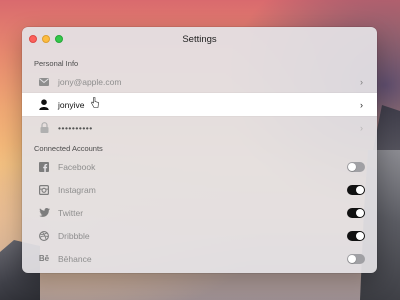 This screenshot has width=400, height=300. I want to click on dribbble-toggle, so click(356, 235).